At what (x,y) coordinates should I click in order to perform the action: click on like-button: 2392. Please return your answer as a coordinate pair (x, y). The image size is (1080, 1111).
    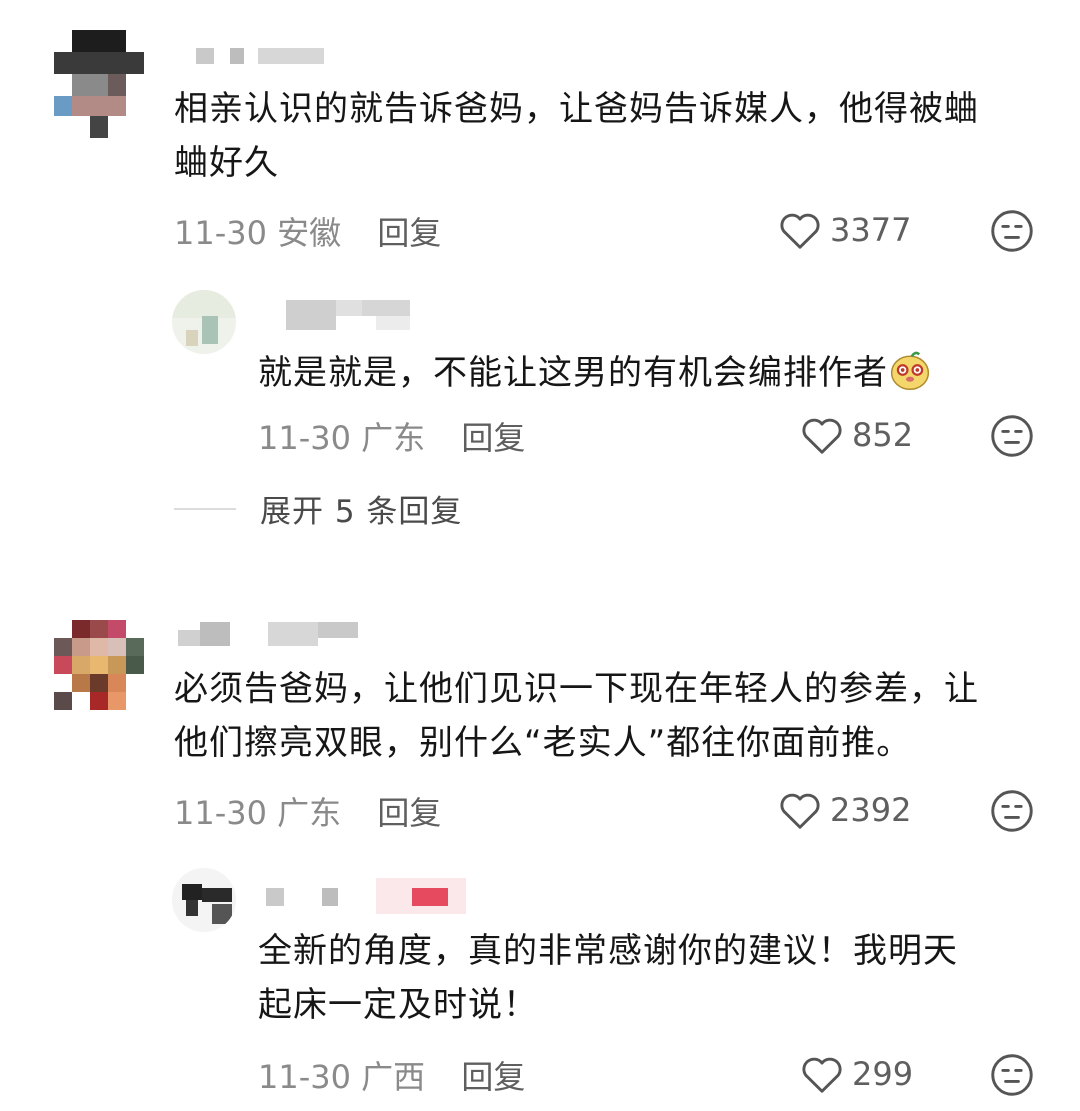
    Looking at the image, I should click on (844, 810).